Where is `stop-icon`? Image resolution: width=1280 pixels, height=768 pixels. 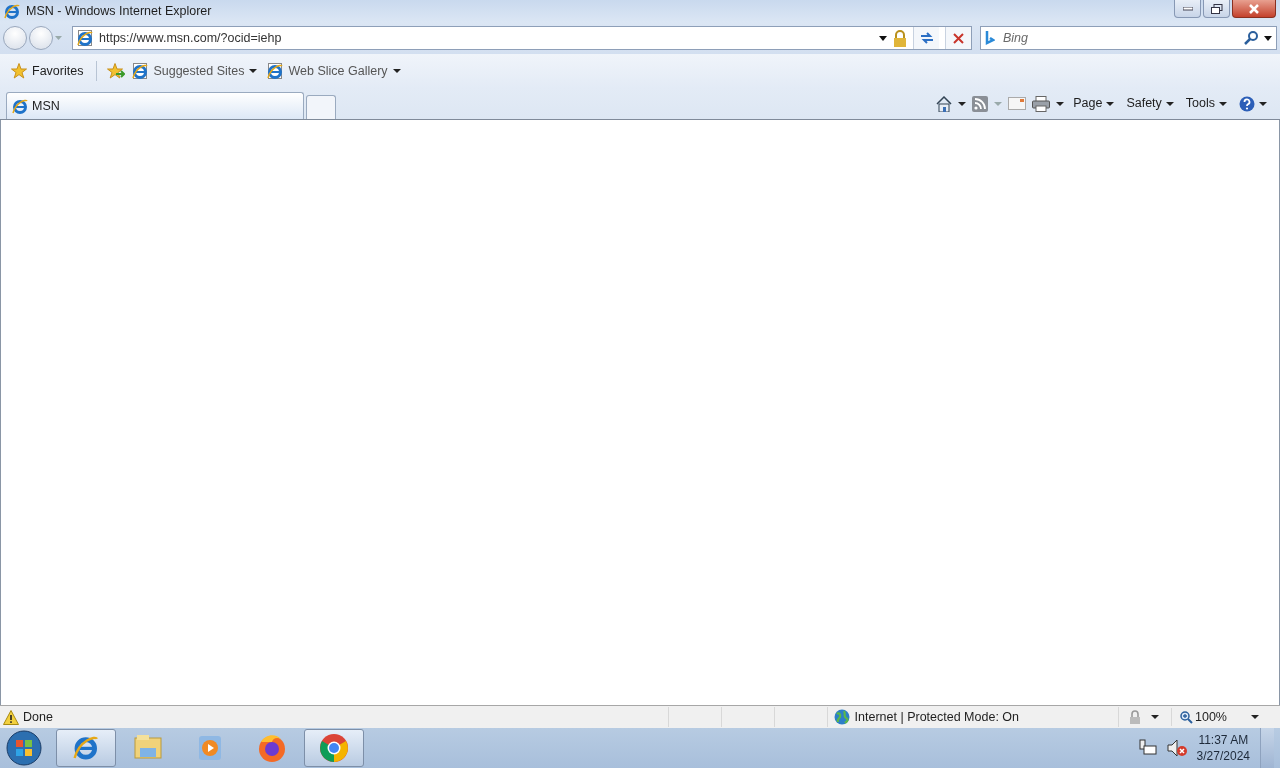
stop-icon is located at coordinates (958, 38).